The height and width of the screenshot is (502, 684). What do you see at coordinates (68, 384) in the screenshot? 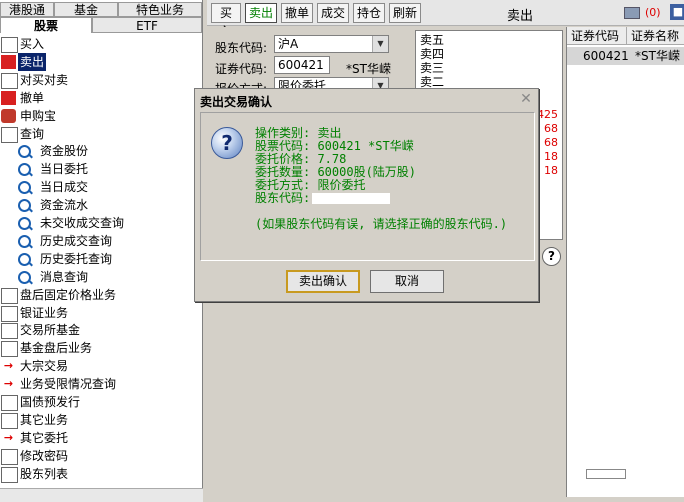
I see `nav-item-label: 业务受限情况查询` at bounding box center [68, 384].